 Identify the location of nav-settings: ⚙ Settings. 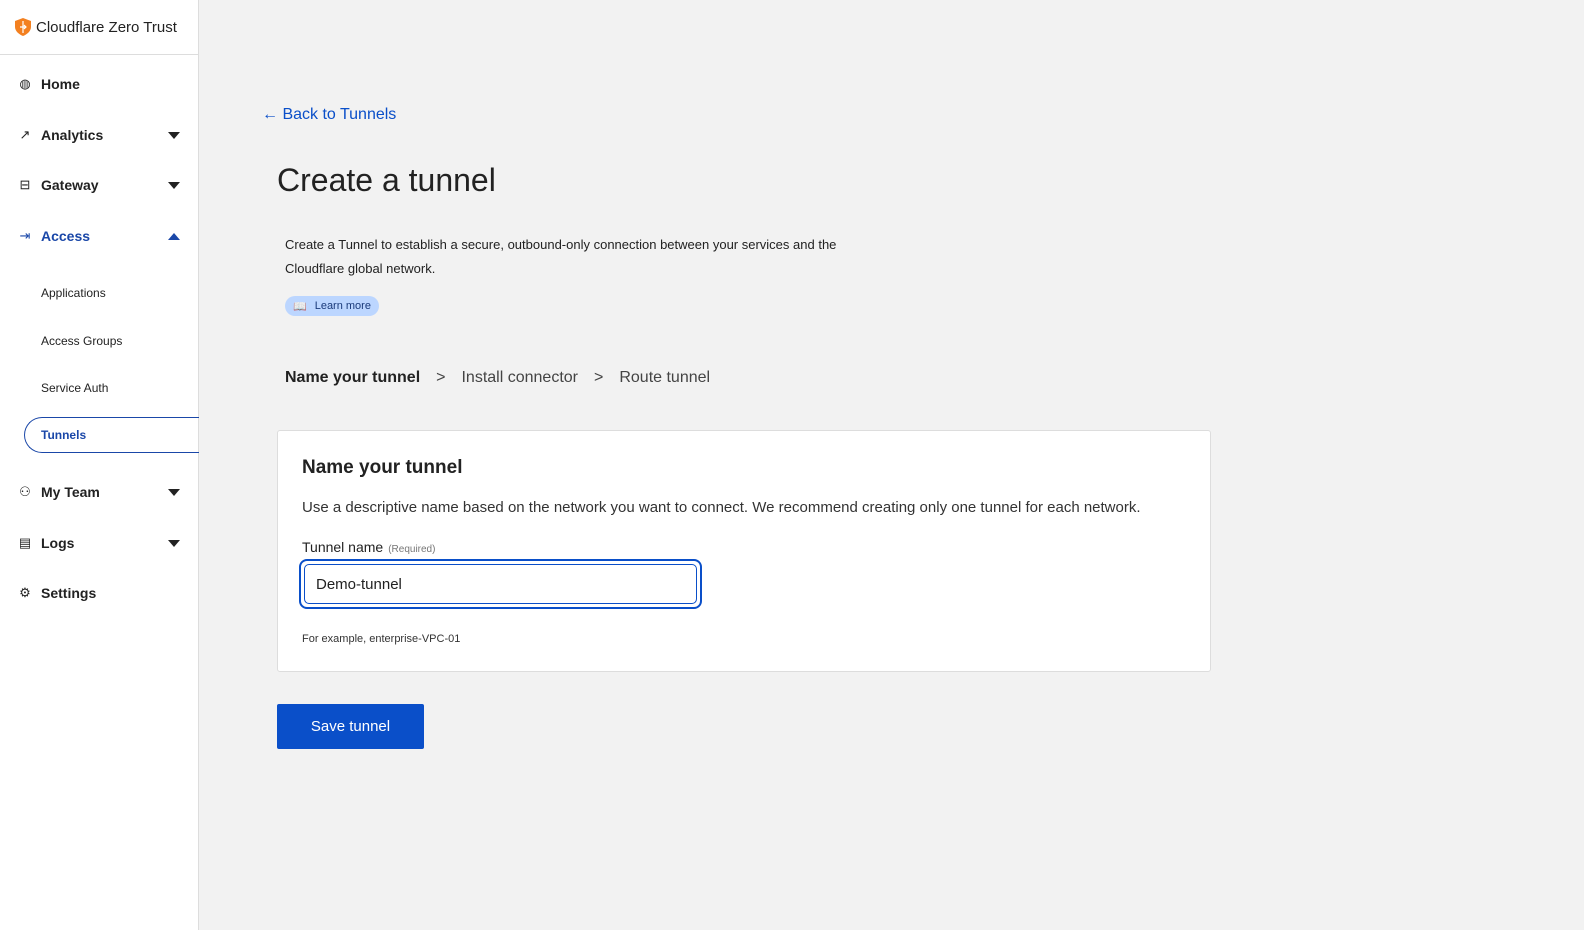
(99, 593).